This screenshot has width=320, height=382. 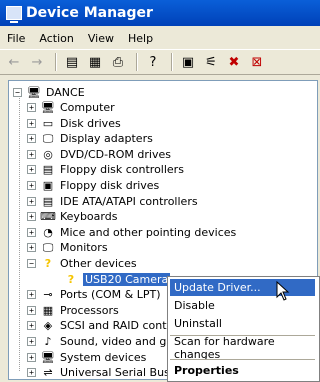 I want to click on menu-properties: Properties, so click(x=242, y=370).